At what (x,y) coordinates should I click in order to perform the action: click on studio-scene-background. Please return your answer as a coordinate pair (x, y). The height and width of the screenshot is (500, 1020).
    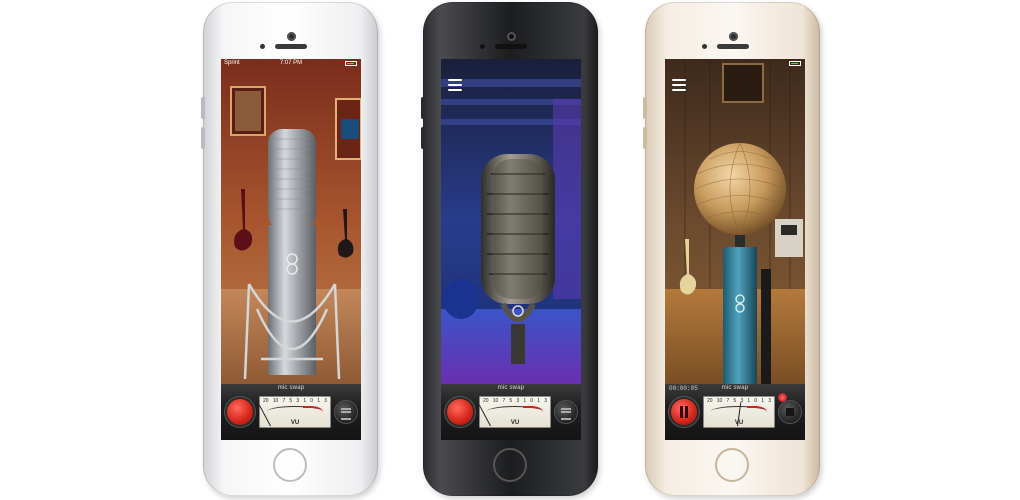
    Looking at the image, I should click on (291, 221).